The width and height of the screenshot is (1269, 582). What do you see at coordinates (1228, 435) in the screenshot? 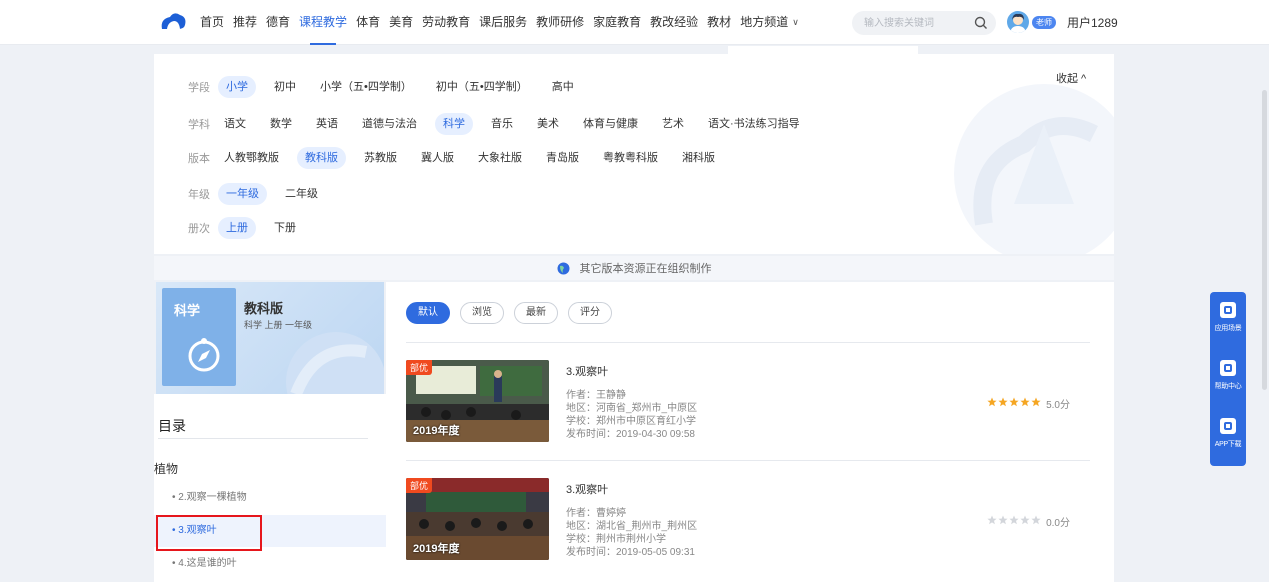
I see `app-download-button: APP下载` at bounding box center [1228, 435].